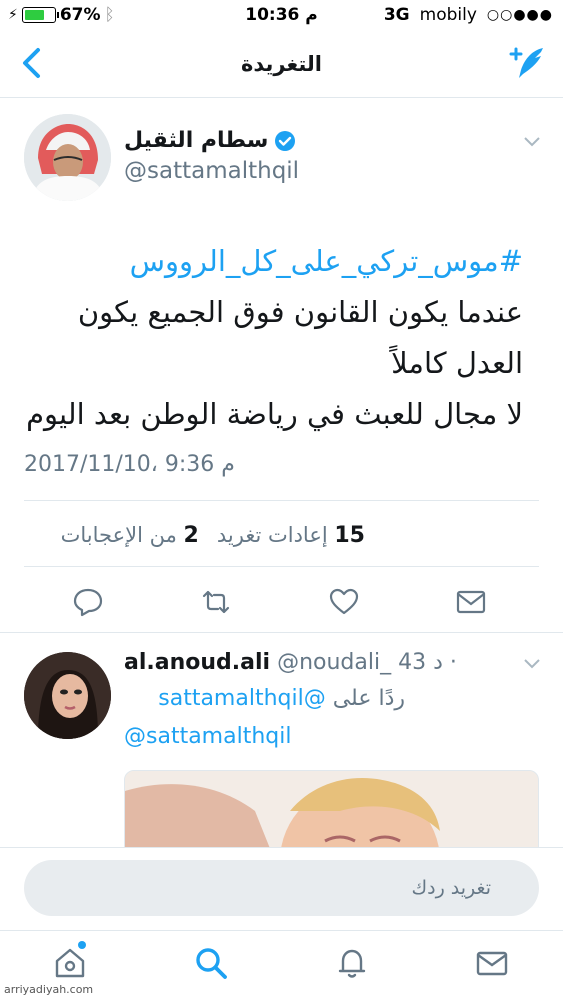 Image resolution: width=563 pixels, height=1000 pixels. What do you see at coordinates (82, 945) in the screenshot?
I see `new-content-dot` at bounding box center [82, 945].